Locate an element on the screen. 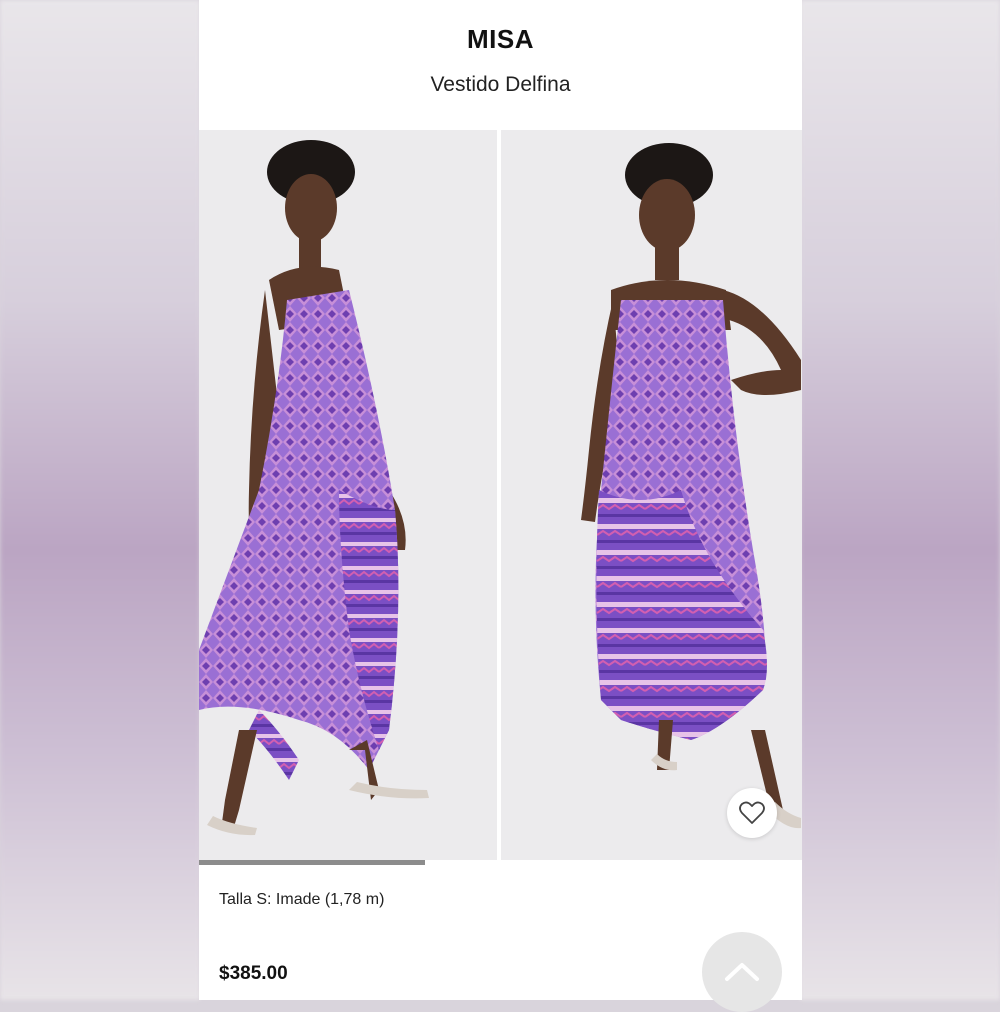 This screenshot has width=1000, height=1012. carousel-progress-bar is located at coordinates (500, 862).